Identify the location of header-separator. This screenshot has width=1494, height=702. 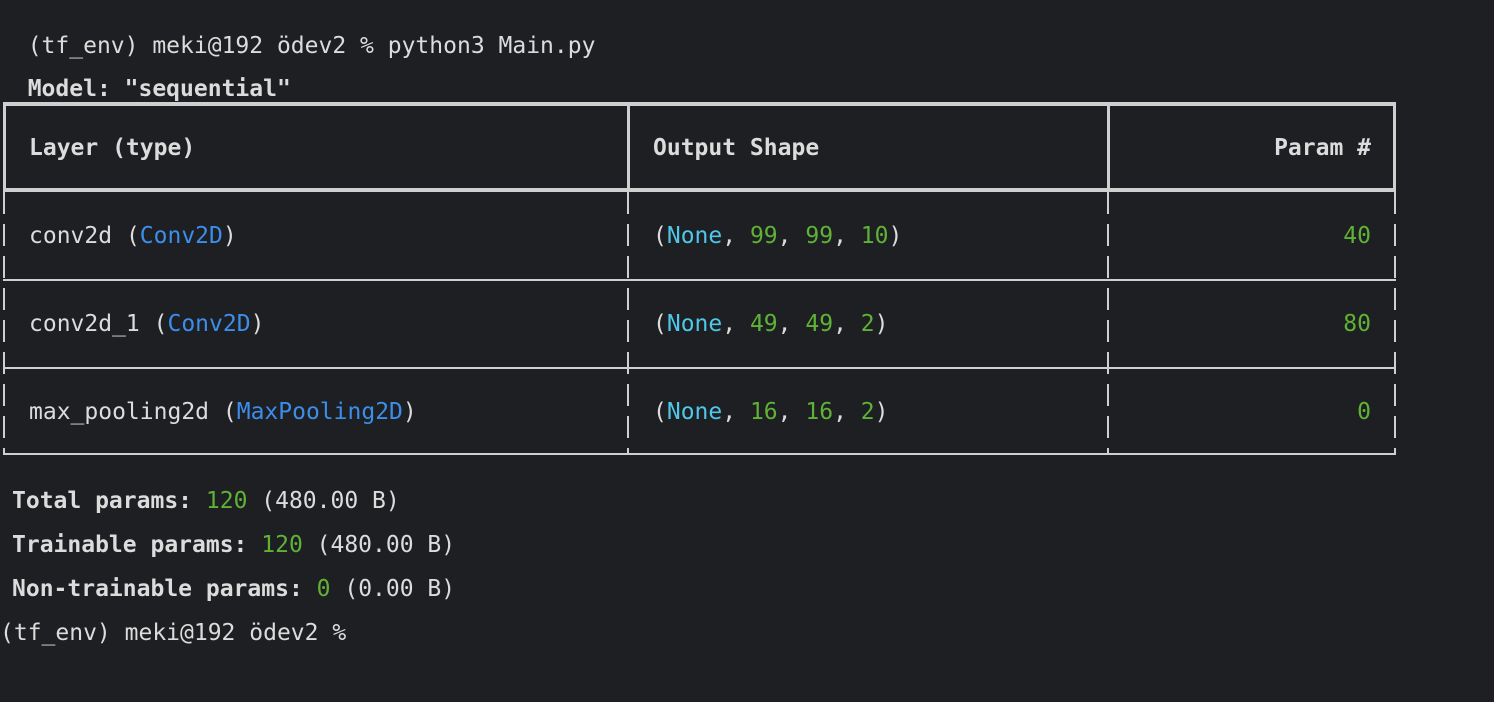
(699, 190).